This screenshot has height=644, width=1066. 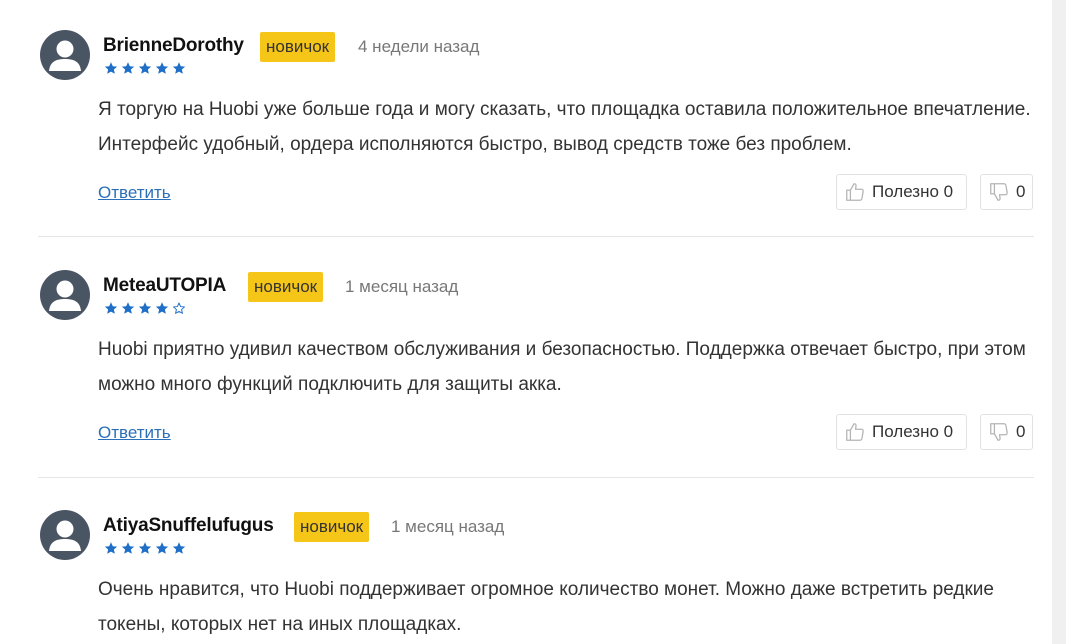 I want to click on star-outline-icon, so click(x=179, y=308).